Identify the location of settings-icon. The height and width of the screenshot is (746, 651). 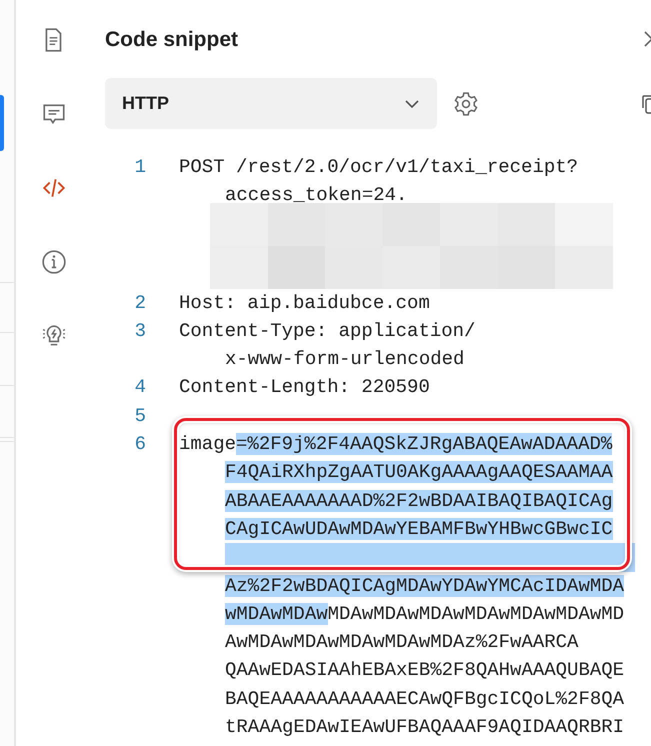
(466, 103).